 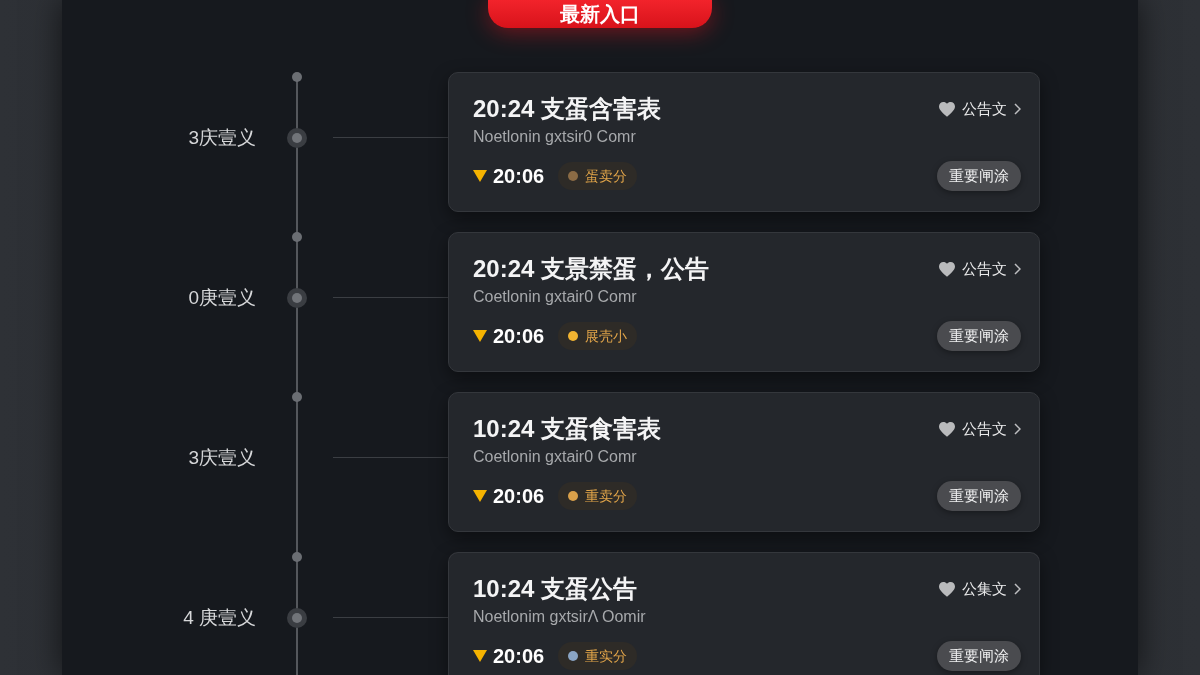 I want to click on tag-label: 重实分, so click(x=606, y=656).